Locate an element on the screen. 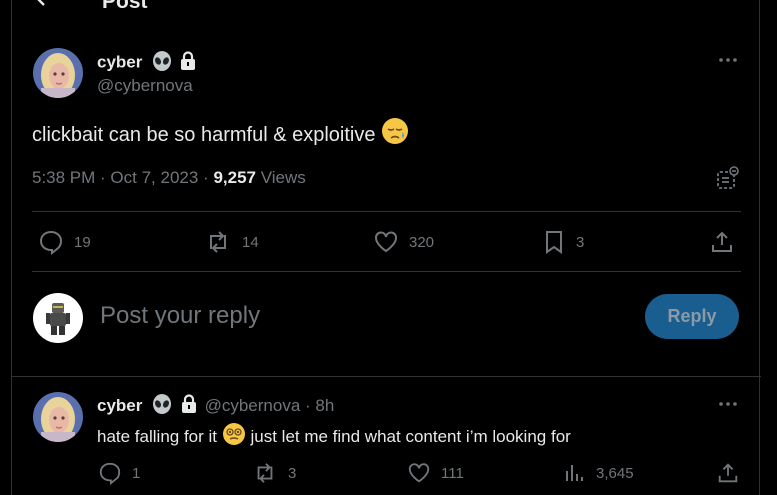 The height and width of the screenshot is (495, 777). avatar is located at coordinates (58, 73).